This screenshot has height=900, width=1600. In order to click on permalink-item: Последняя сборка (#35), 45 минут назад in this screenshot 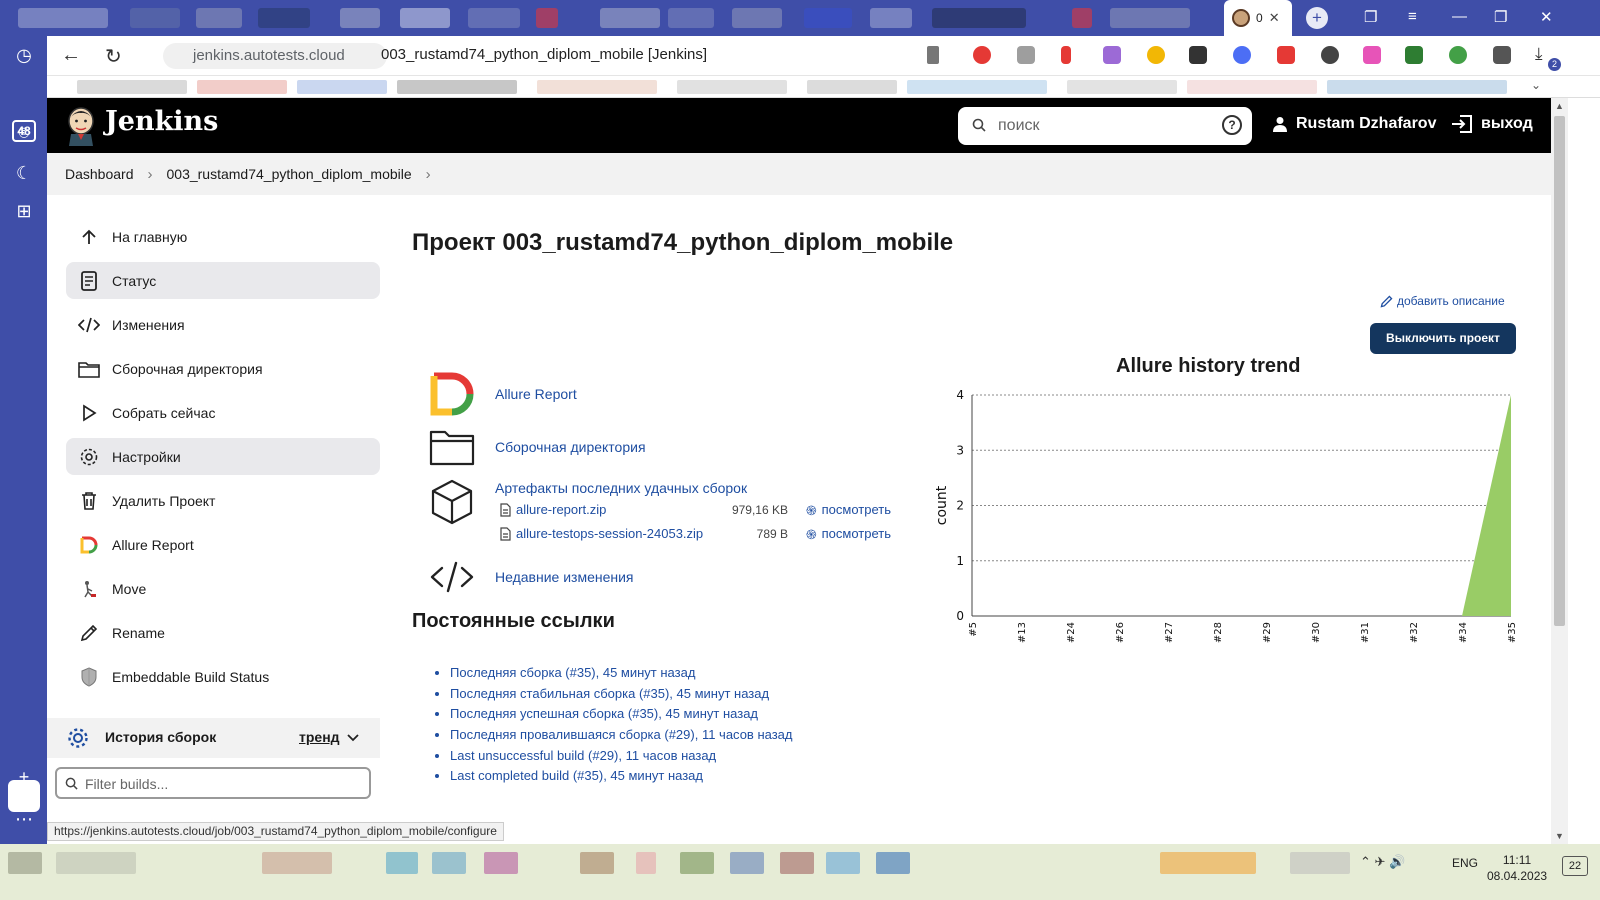, I will do `click(621, 675)`.